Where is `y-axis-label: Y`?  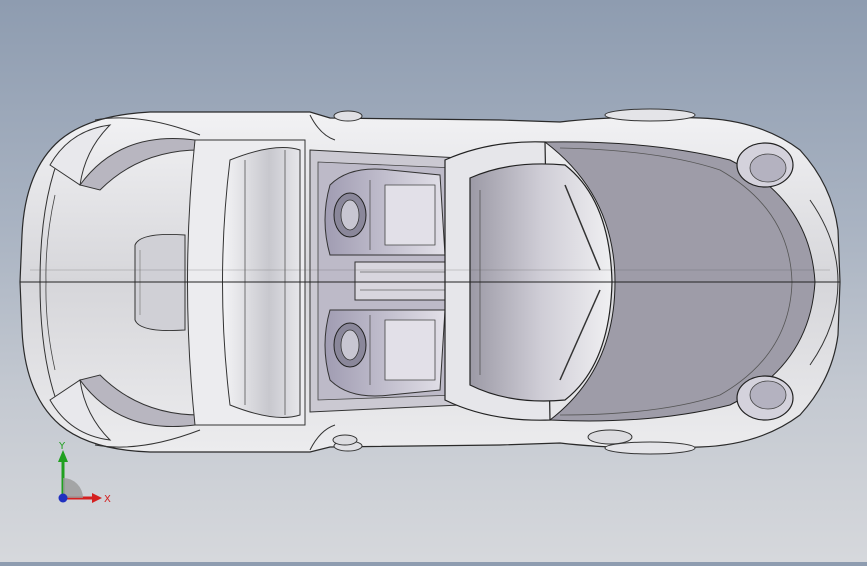
y-axis-label: Y is located at coordinates (62, 446).